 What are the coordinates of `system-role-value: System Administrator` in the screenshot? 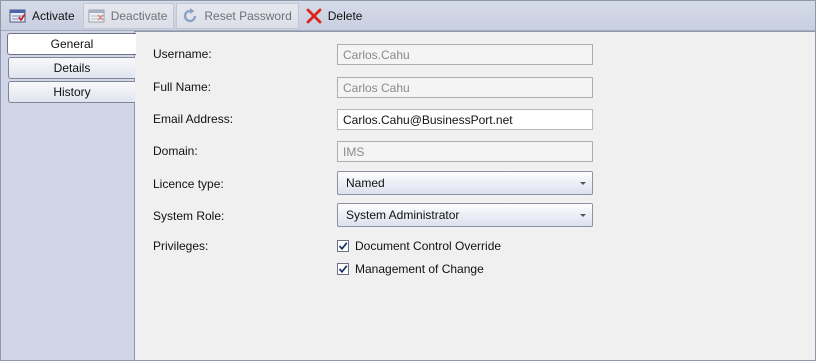 It's located at (403, 215).